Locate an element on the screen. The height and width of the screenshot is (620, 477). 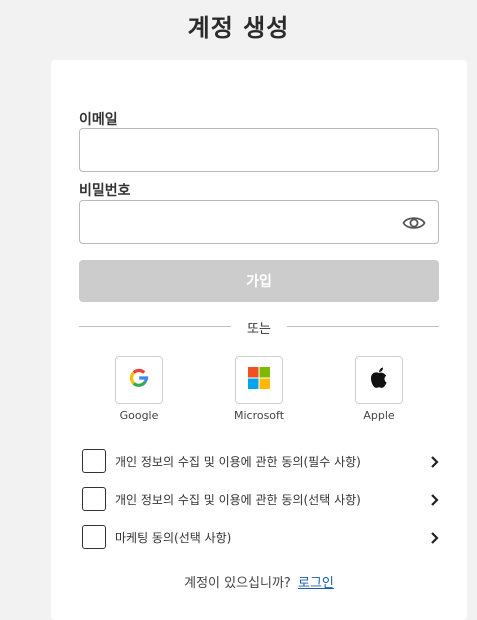
social-label: Google is located at coordinates (139, 415).